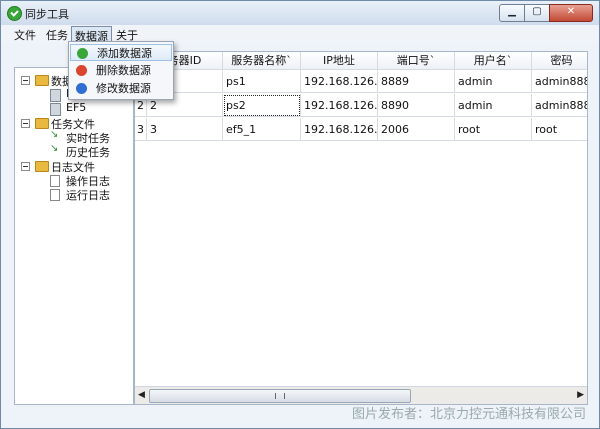  What do you see at coordinates (88, 194) in the screenshot?
I see `tree-item: 运行日志` at bounding box center [88, 194].